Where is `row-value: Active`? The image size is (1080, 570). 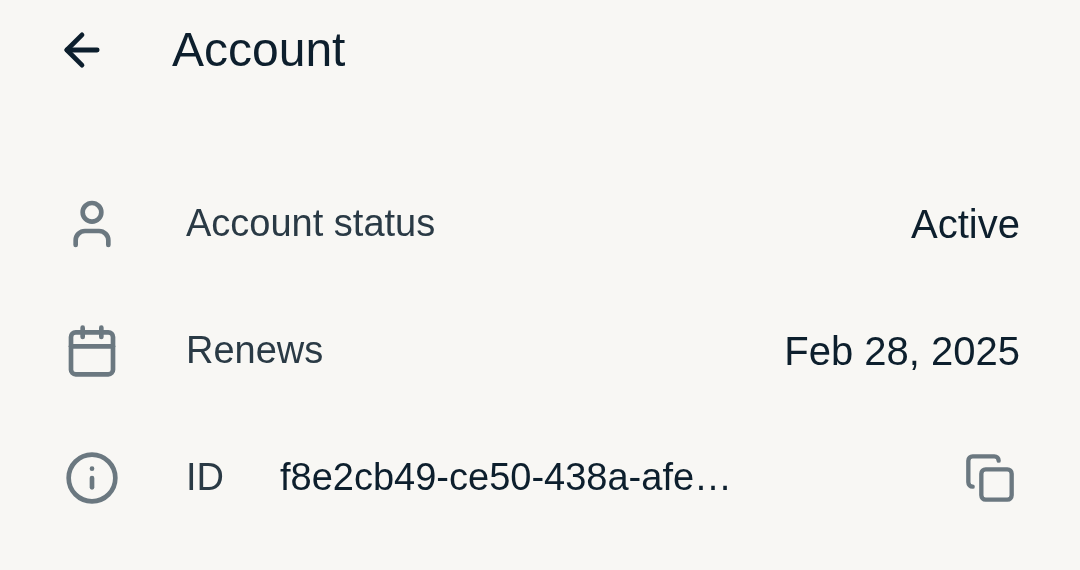
row-value: Active is located at coordinates (965, 224).